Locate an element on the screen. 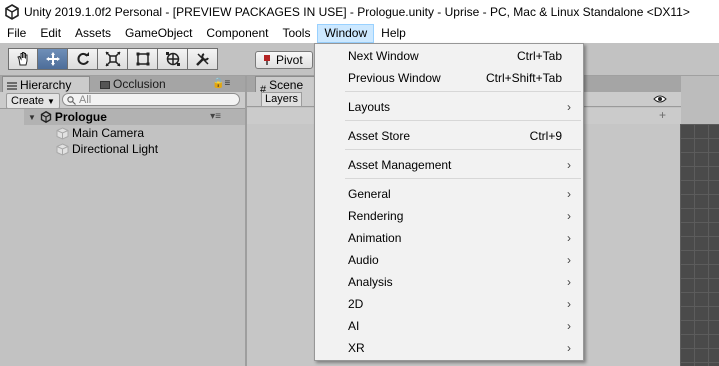  hierarchy-tab-strip: Hierarchy Occlusion 🔒≡ is located at coordinates (122, 84).